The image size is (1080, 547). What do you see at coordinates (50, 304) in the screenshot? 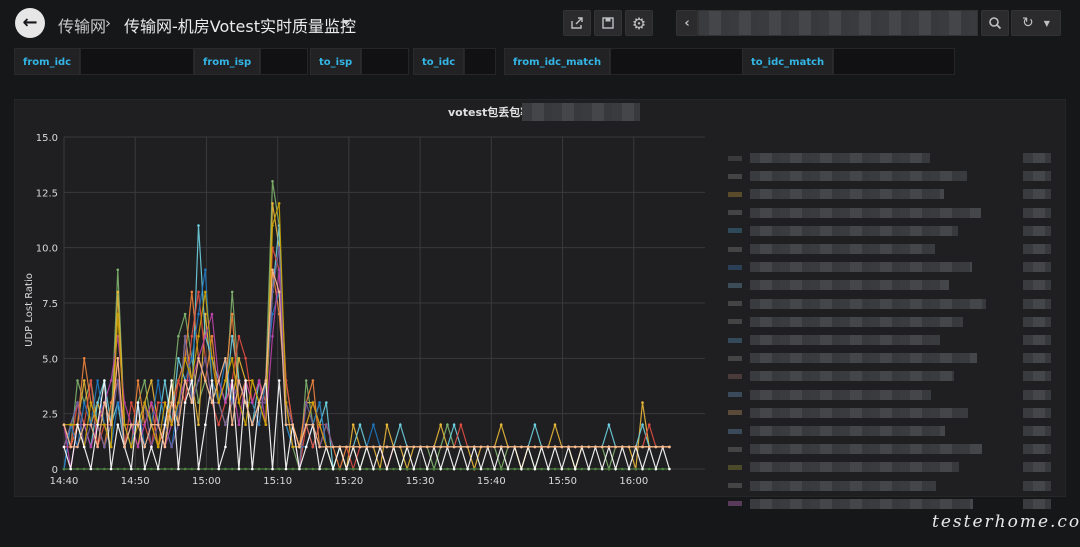
I see `y-tick-label: 7.5` at bounding box center [50, 304].